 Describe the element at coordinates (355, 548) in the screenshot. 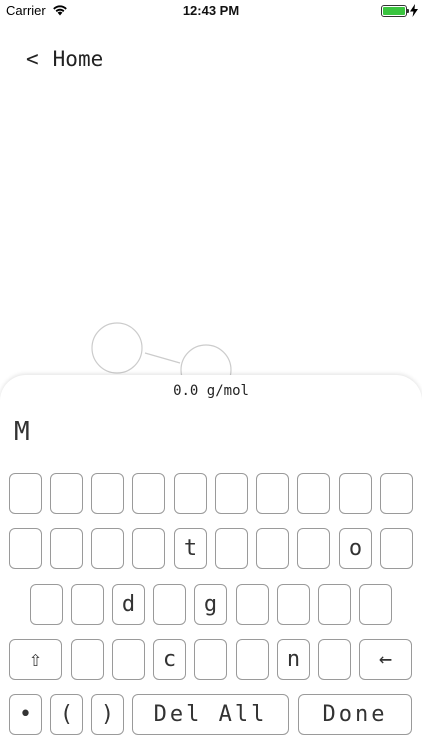

I see `element-key: o` at that location.